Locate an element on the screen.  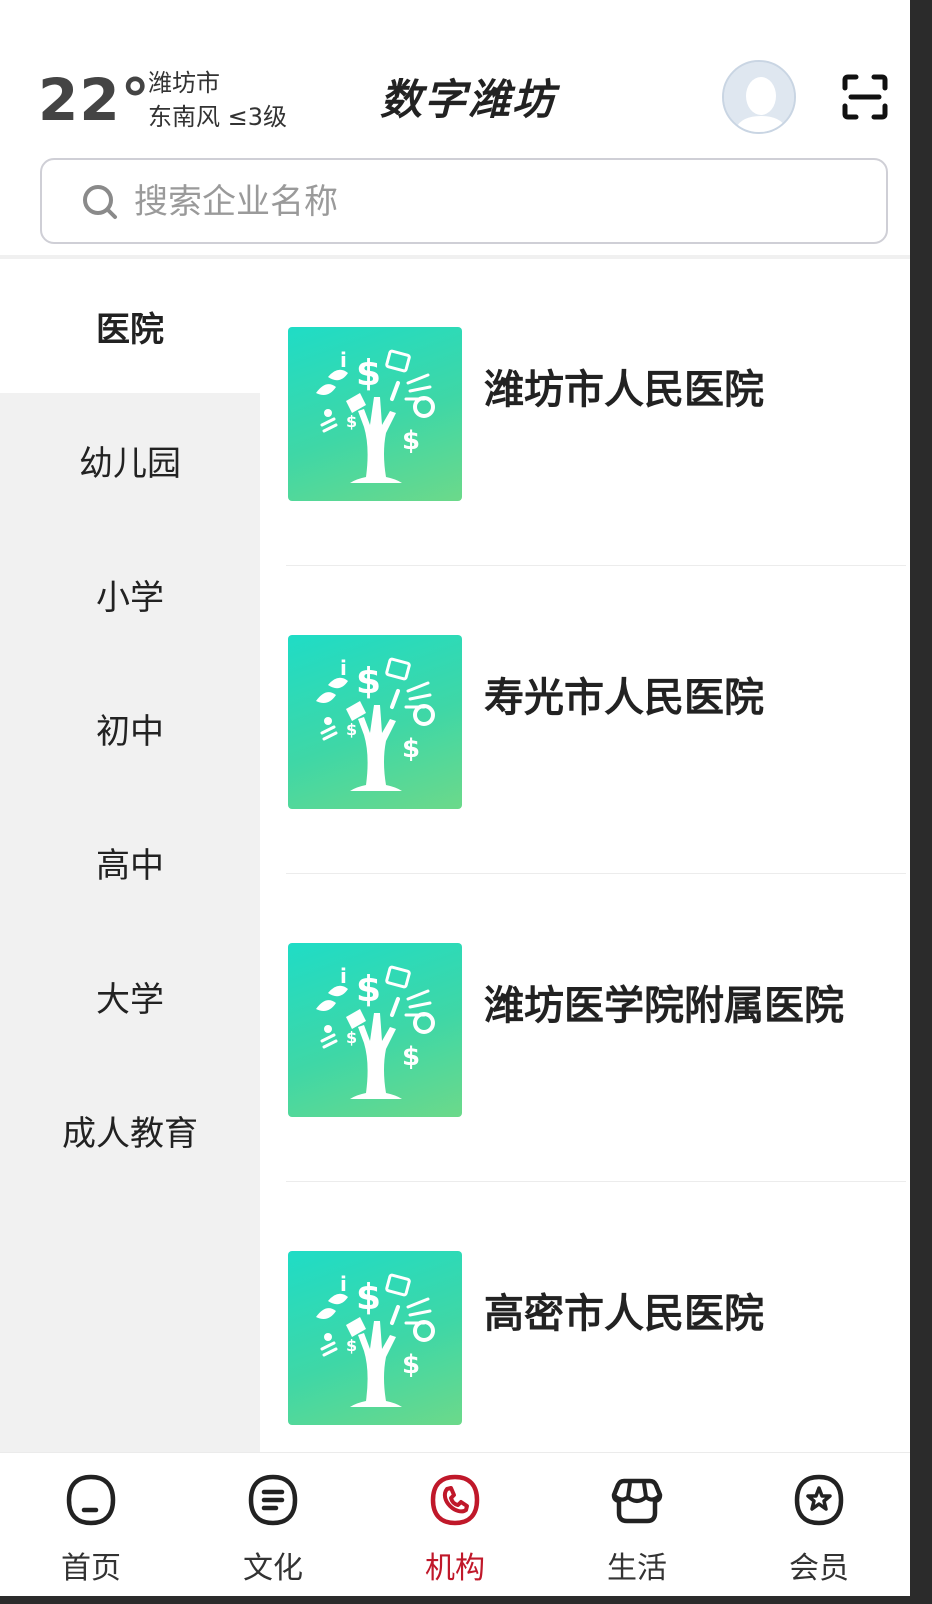
nav-label: 文化 is located at coordinates (273, 1568).